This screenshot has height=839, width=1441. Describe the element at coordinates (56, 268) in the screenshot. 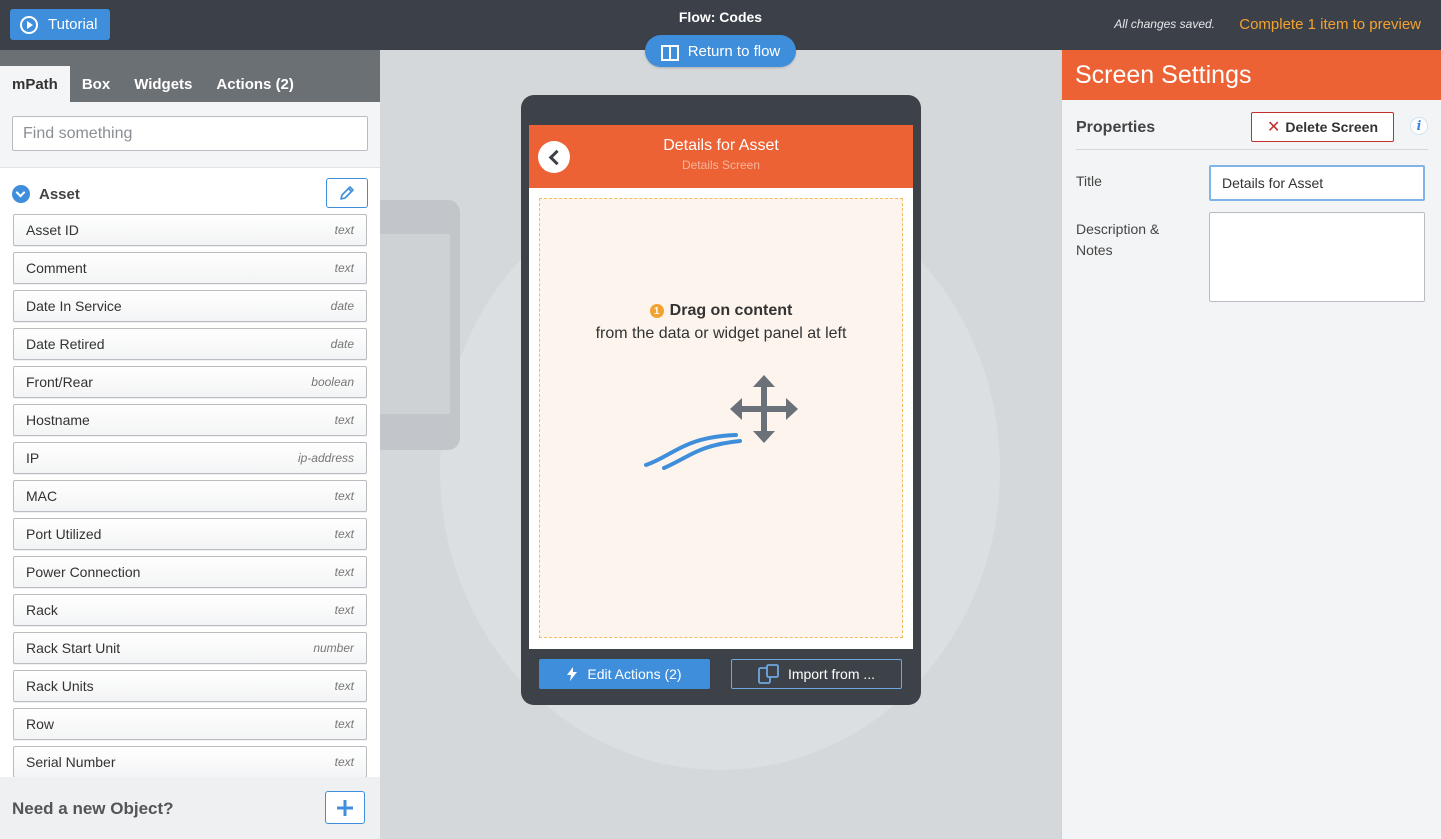

I see `field-name: Comment` at that location.